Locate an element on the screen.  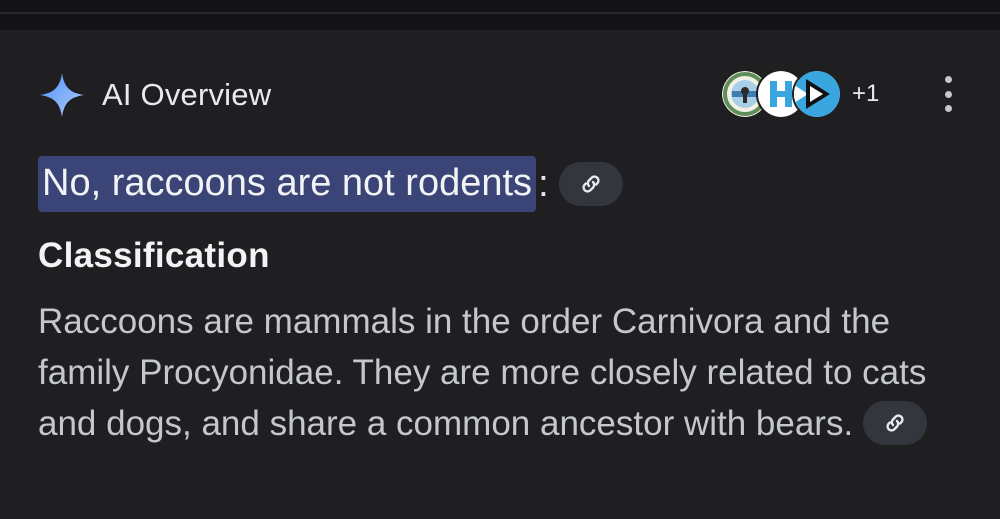
sources-more-count: +1 is located at coordinates (865, 94).